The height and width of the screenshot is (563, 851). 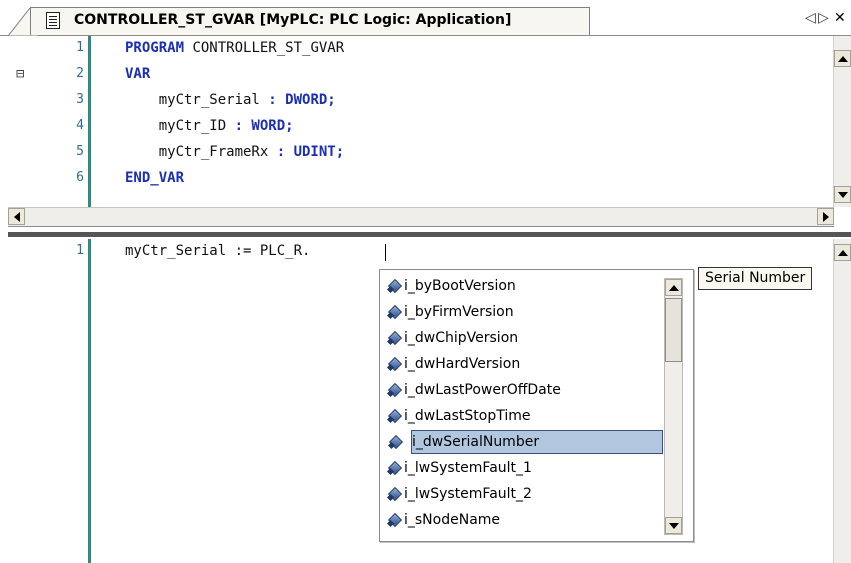 I want to click on scroll-left-button, so click(x=16, y=216).